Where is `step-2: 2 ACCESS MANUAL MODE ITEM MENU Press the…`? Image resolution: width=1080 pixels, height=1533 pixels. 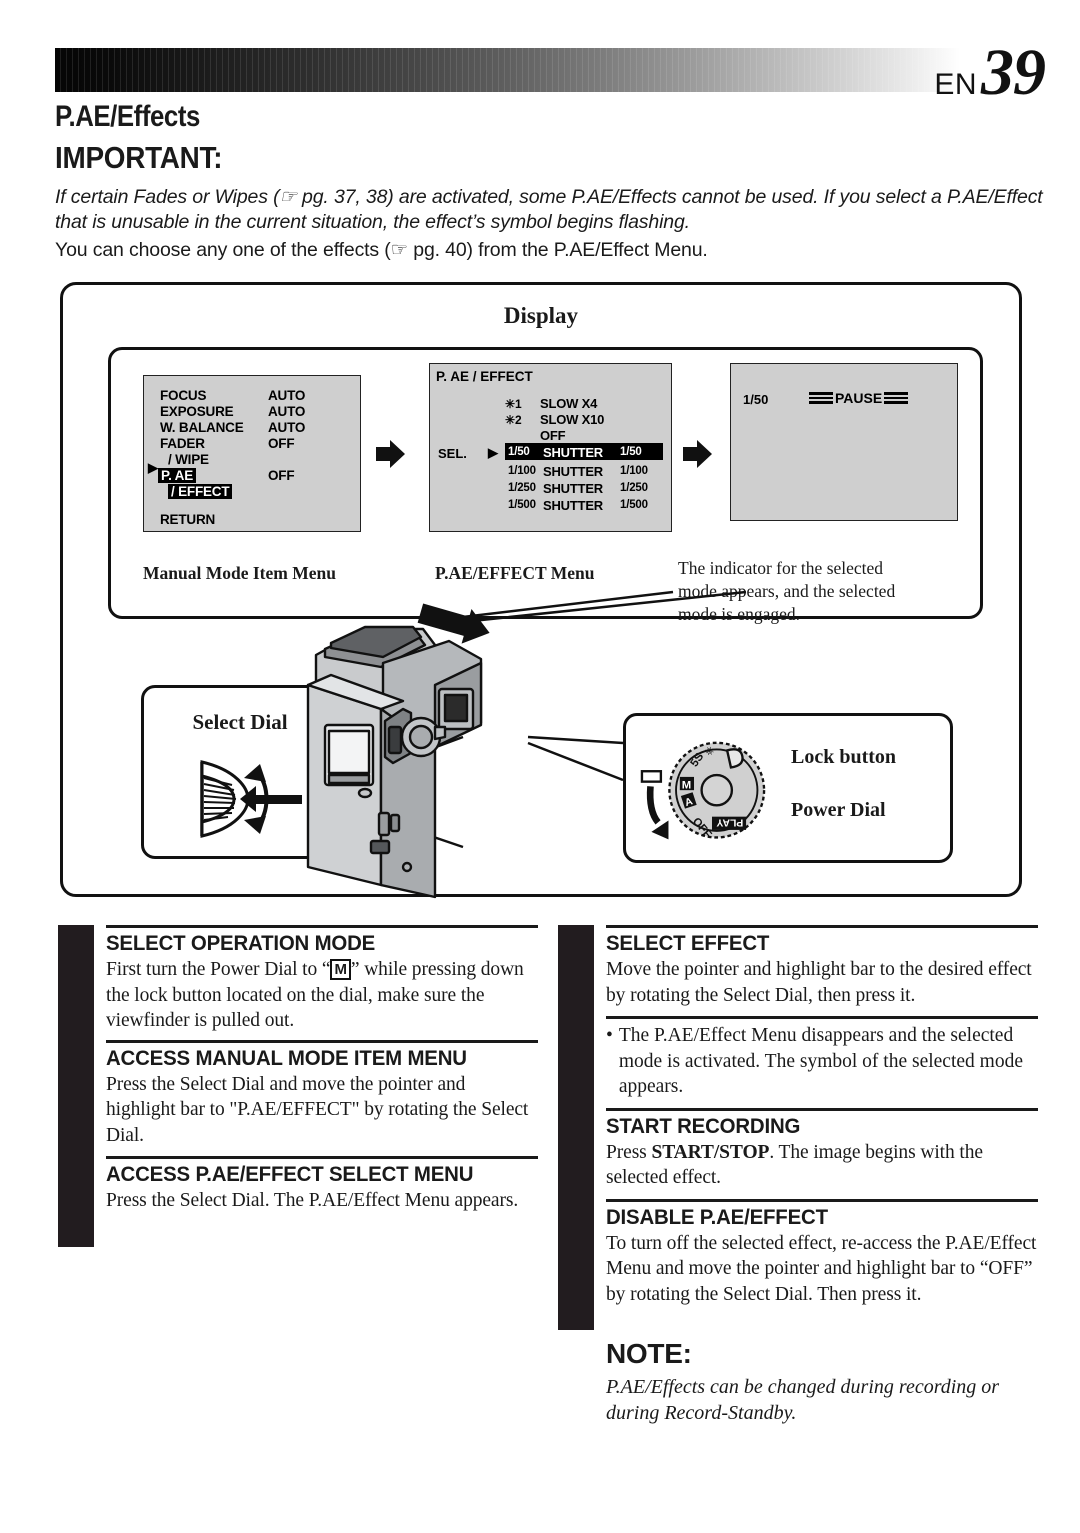 step-2: 2 ACCESS MANUAL MODE ITEM MENU Press the… is located at coordinates (278, 1094).